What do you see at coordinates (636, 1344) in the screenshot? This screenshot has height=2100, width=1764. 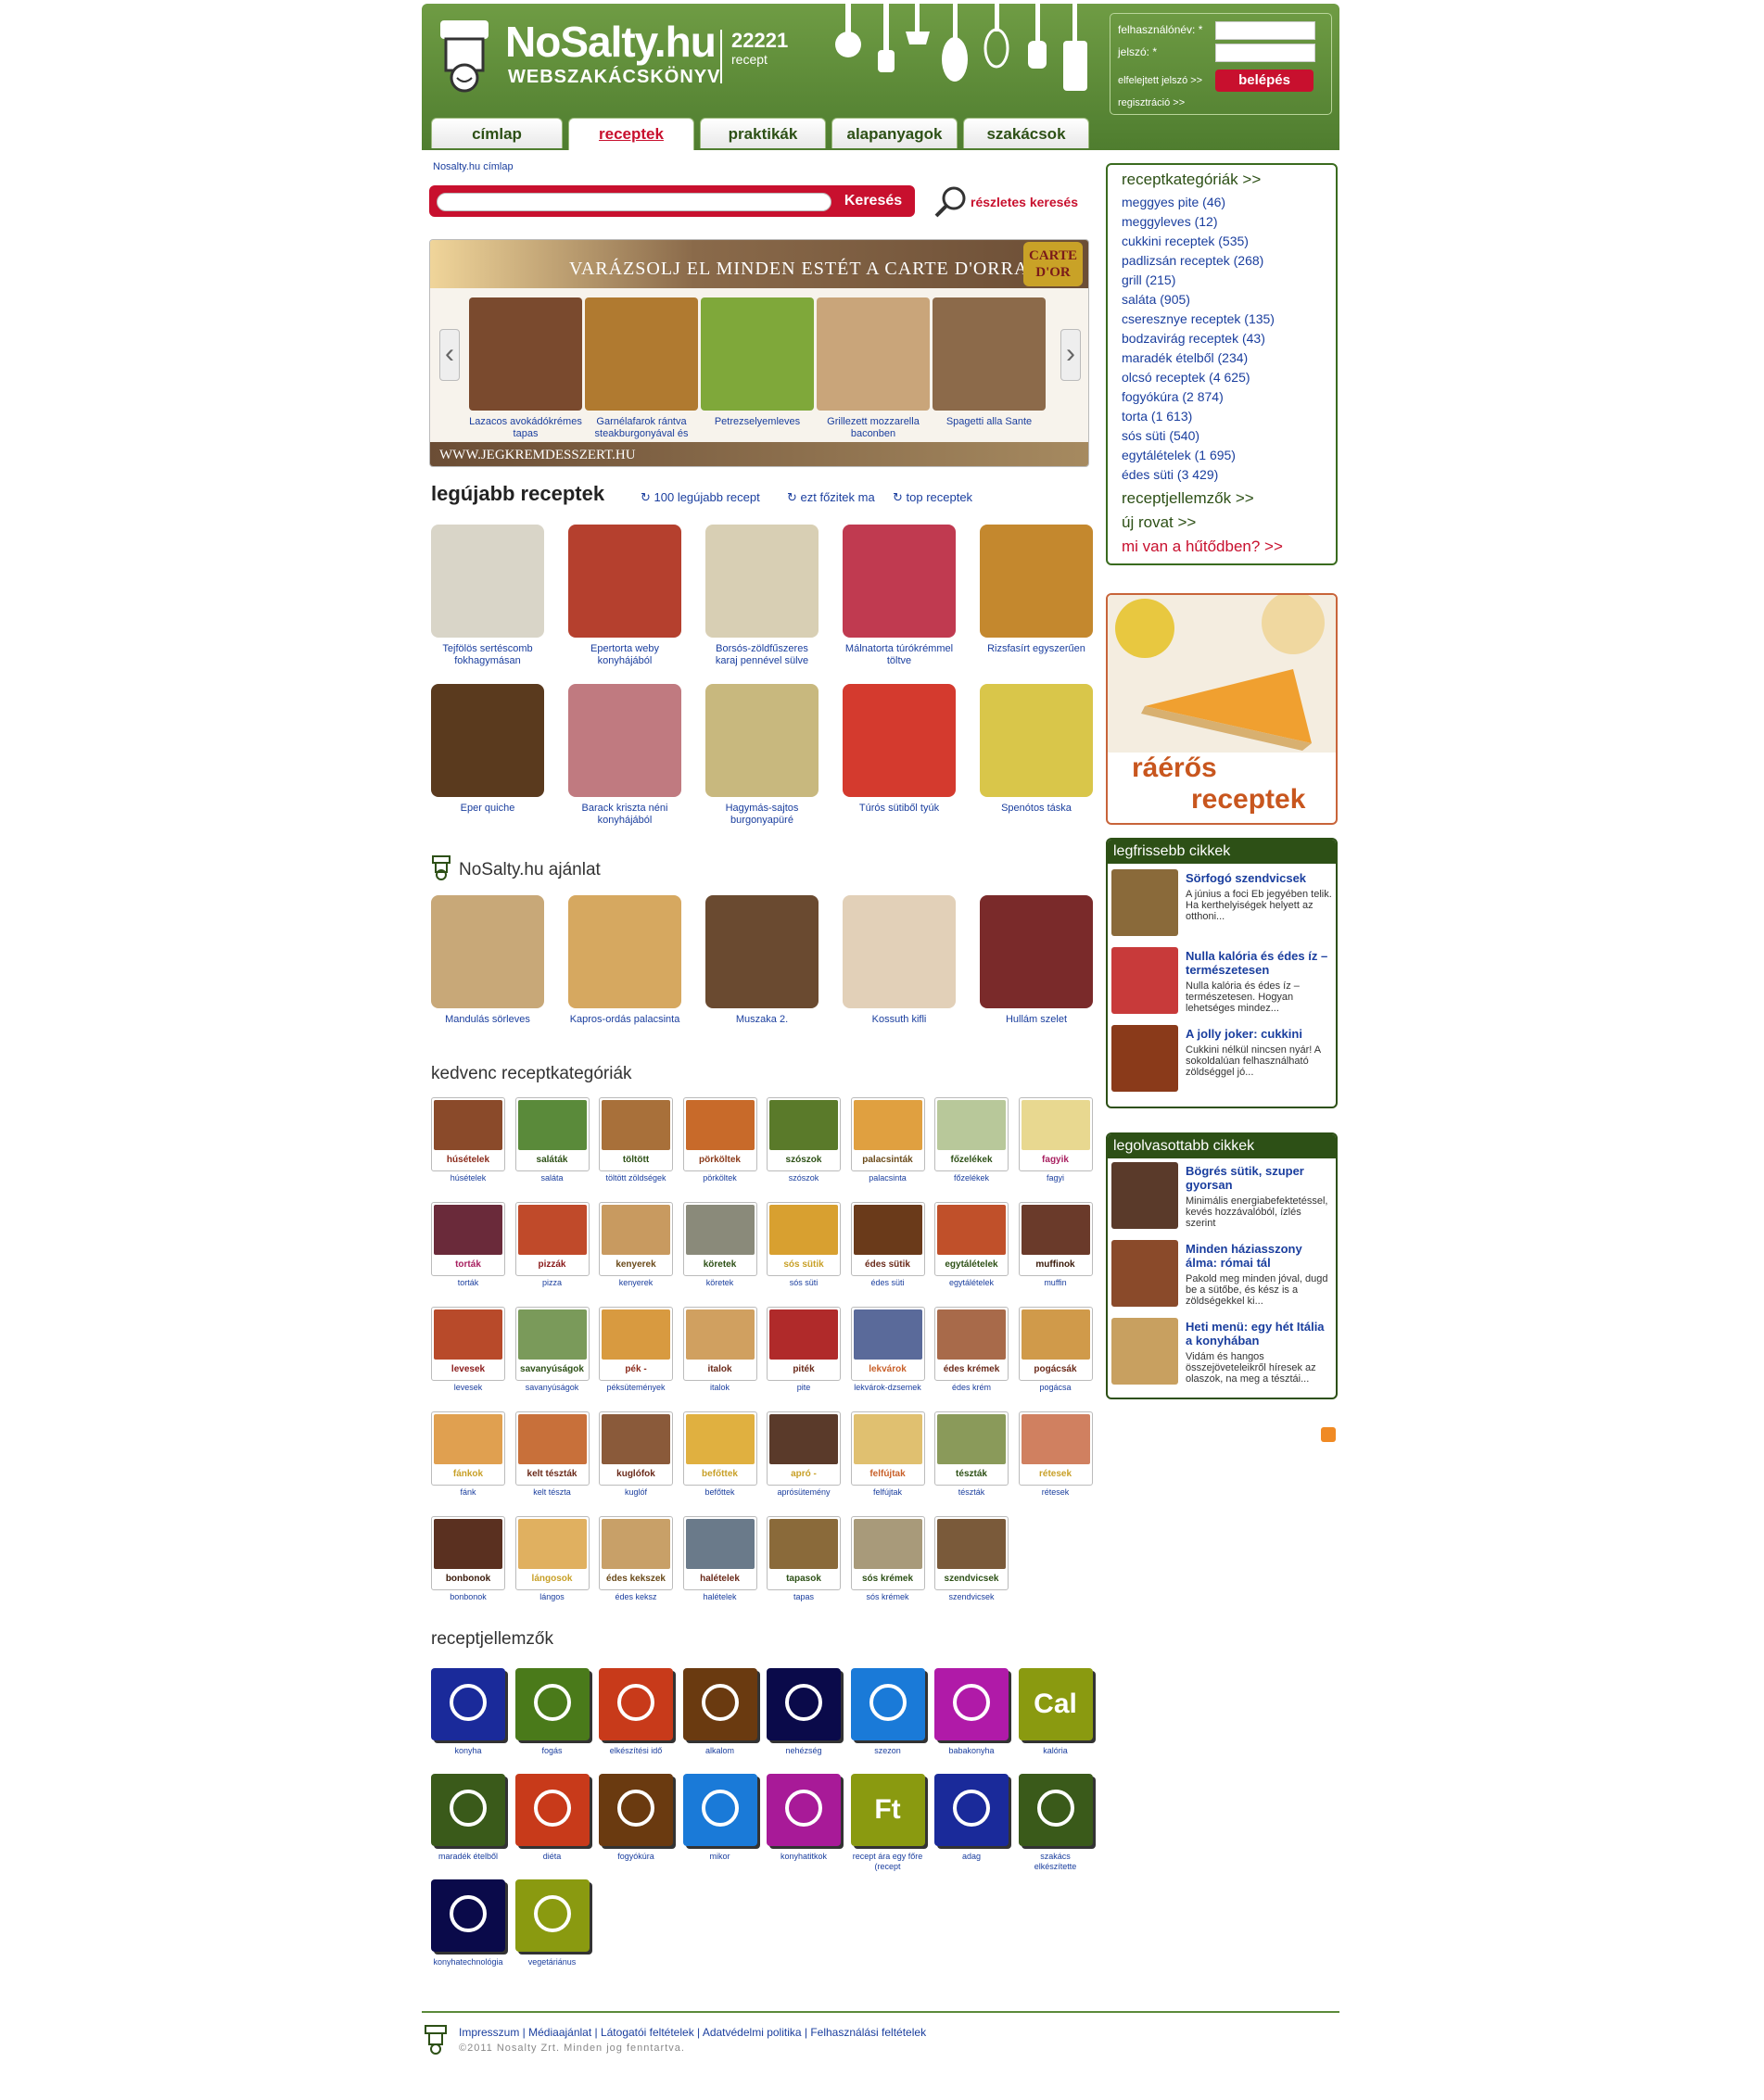 I see `category-tile: pék - sütemények` at bounding box center [636, 1344].